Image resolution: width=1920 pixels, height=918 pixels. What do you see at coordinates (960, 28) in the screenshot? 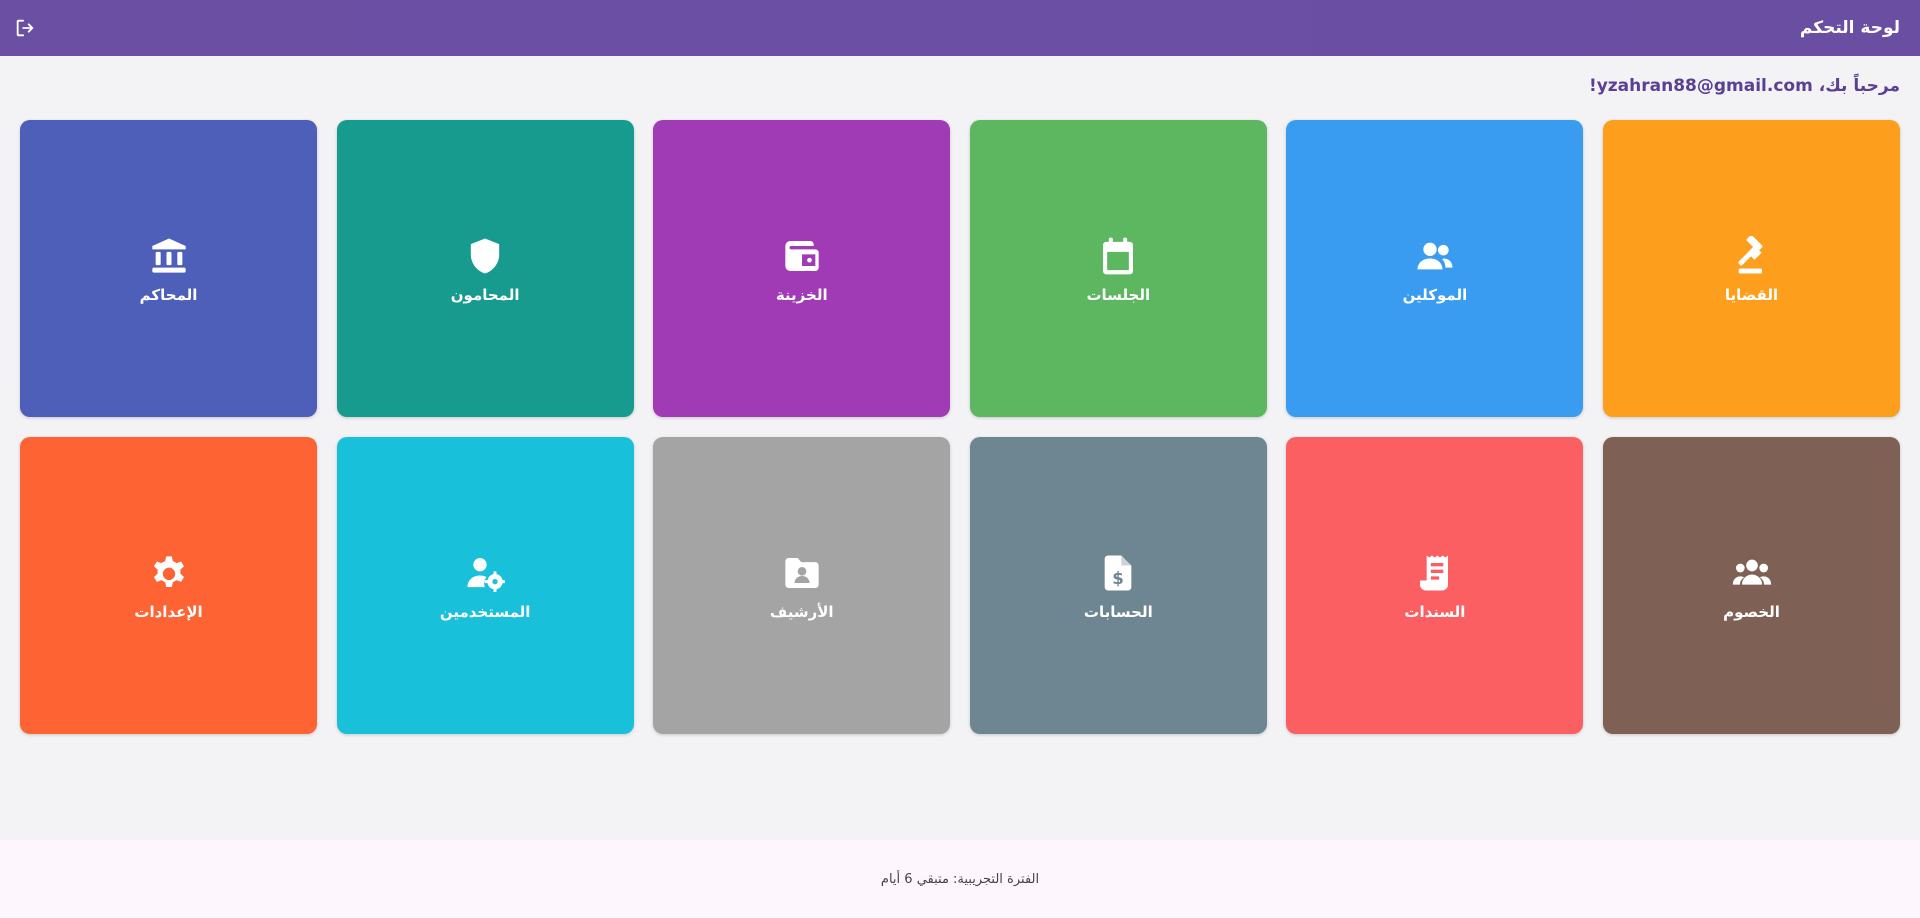
I see `top-bar: لوحة التحكم` at bounding box center [960, 28].